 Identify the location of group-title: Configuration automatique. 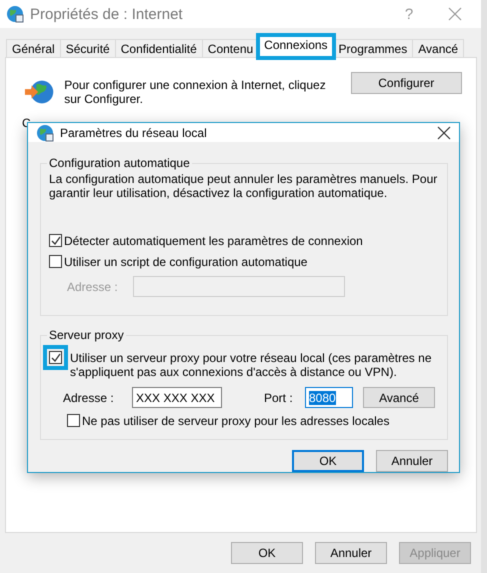
(119, 163).